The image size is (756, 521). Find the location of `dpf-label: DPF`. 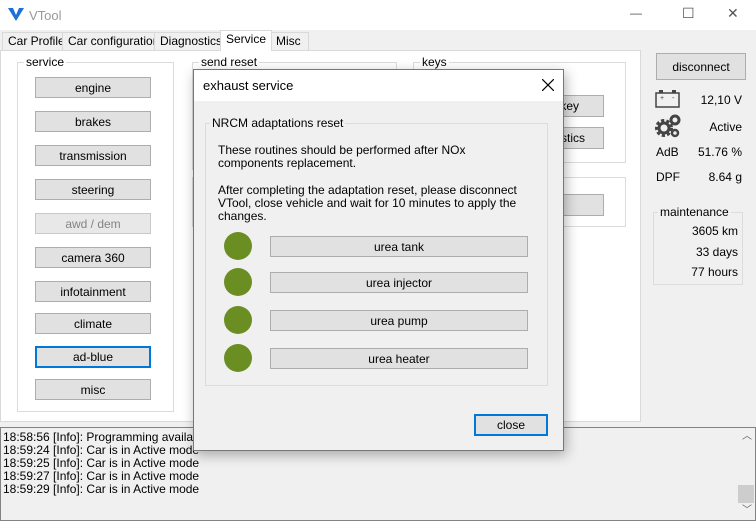

dpf-label: DPF is located at coordinates (668, 177).